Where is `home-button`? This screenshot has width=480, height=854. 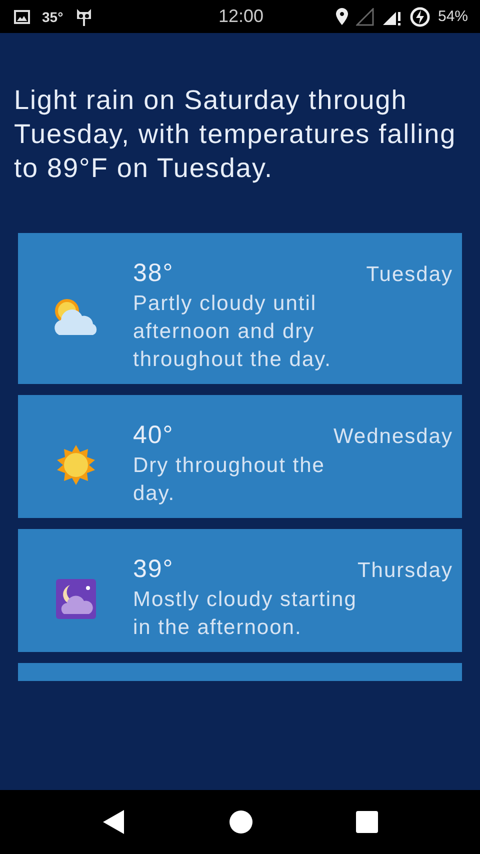
home-button is located at coordinates (240, 822).